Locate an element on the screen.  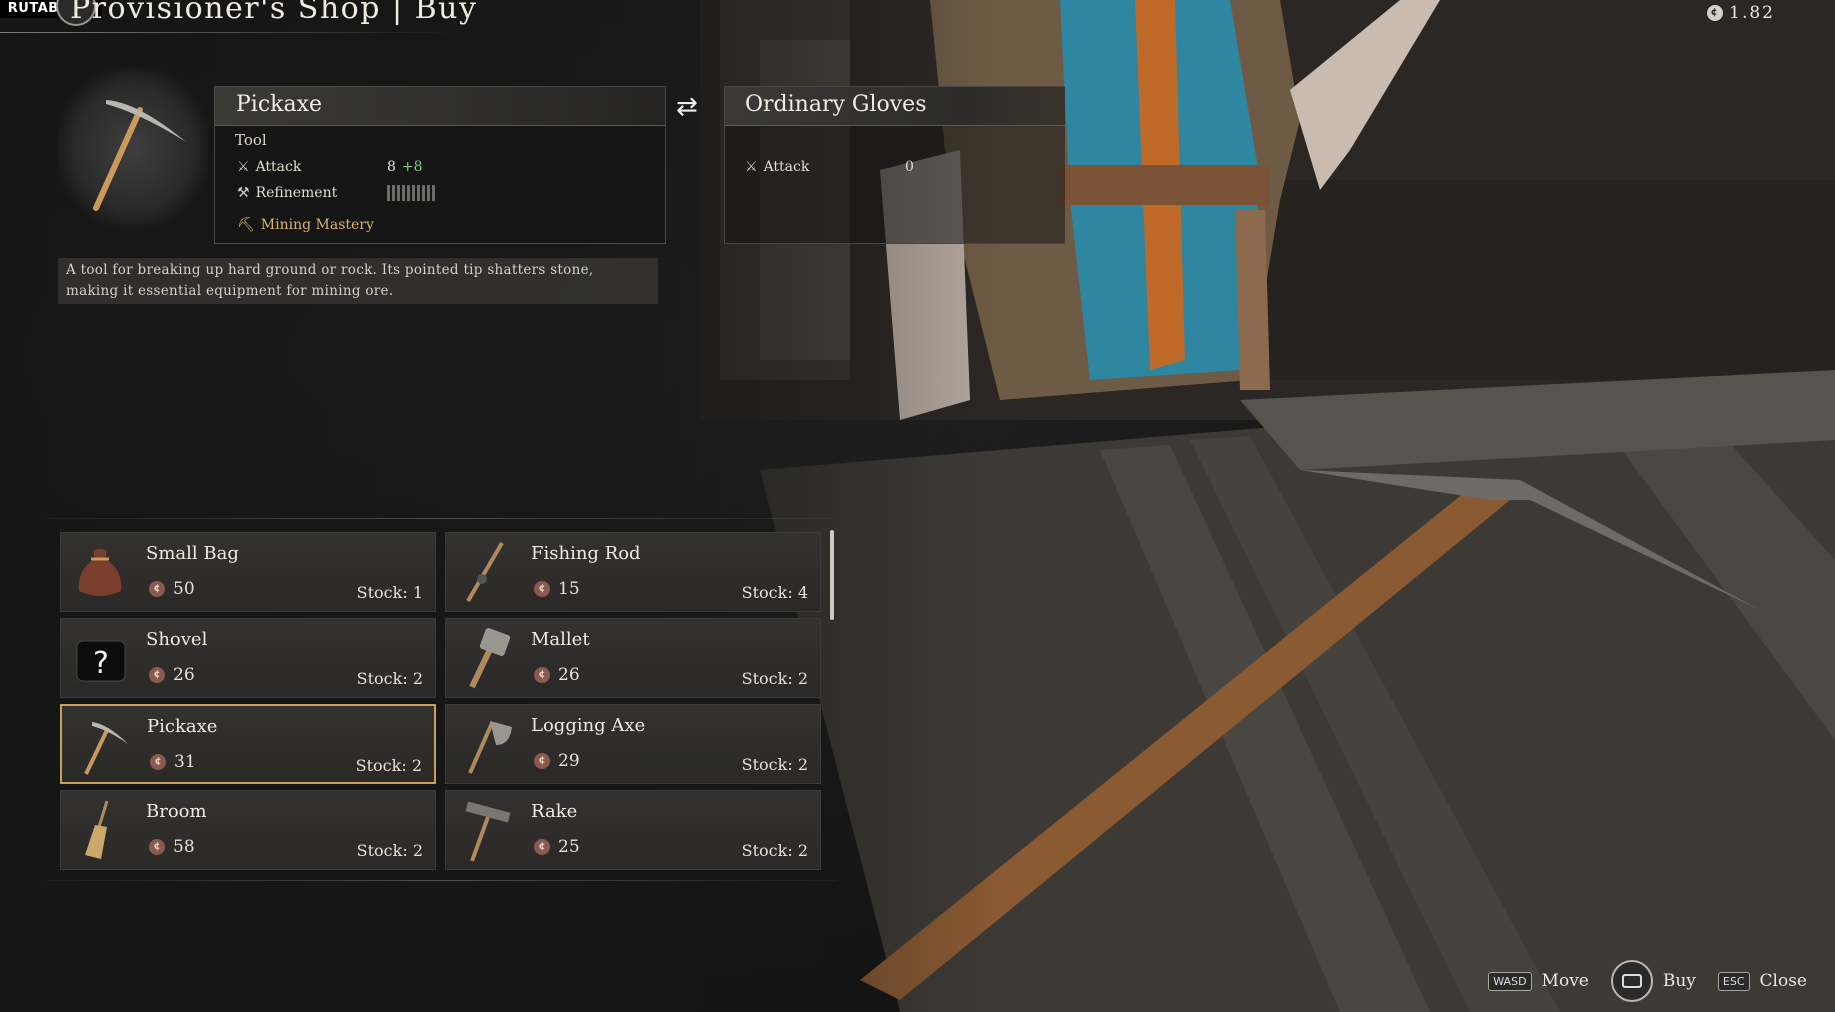
control-hints: WASD Move Buy ESC Close is located at coordinates (1647, 981).